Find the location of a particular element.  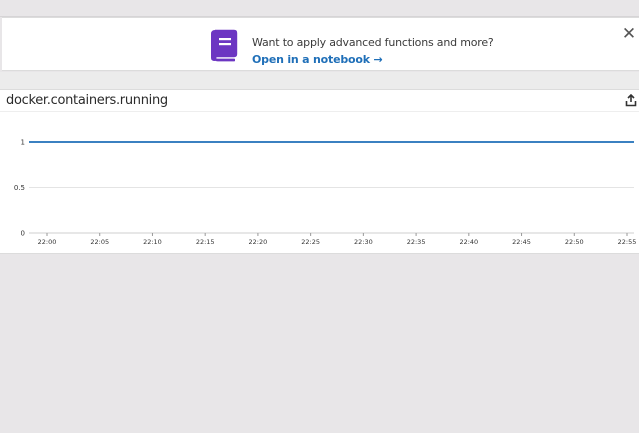

x-tick-label: 22:00 is located at coordinates (47, 242).